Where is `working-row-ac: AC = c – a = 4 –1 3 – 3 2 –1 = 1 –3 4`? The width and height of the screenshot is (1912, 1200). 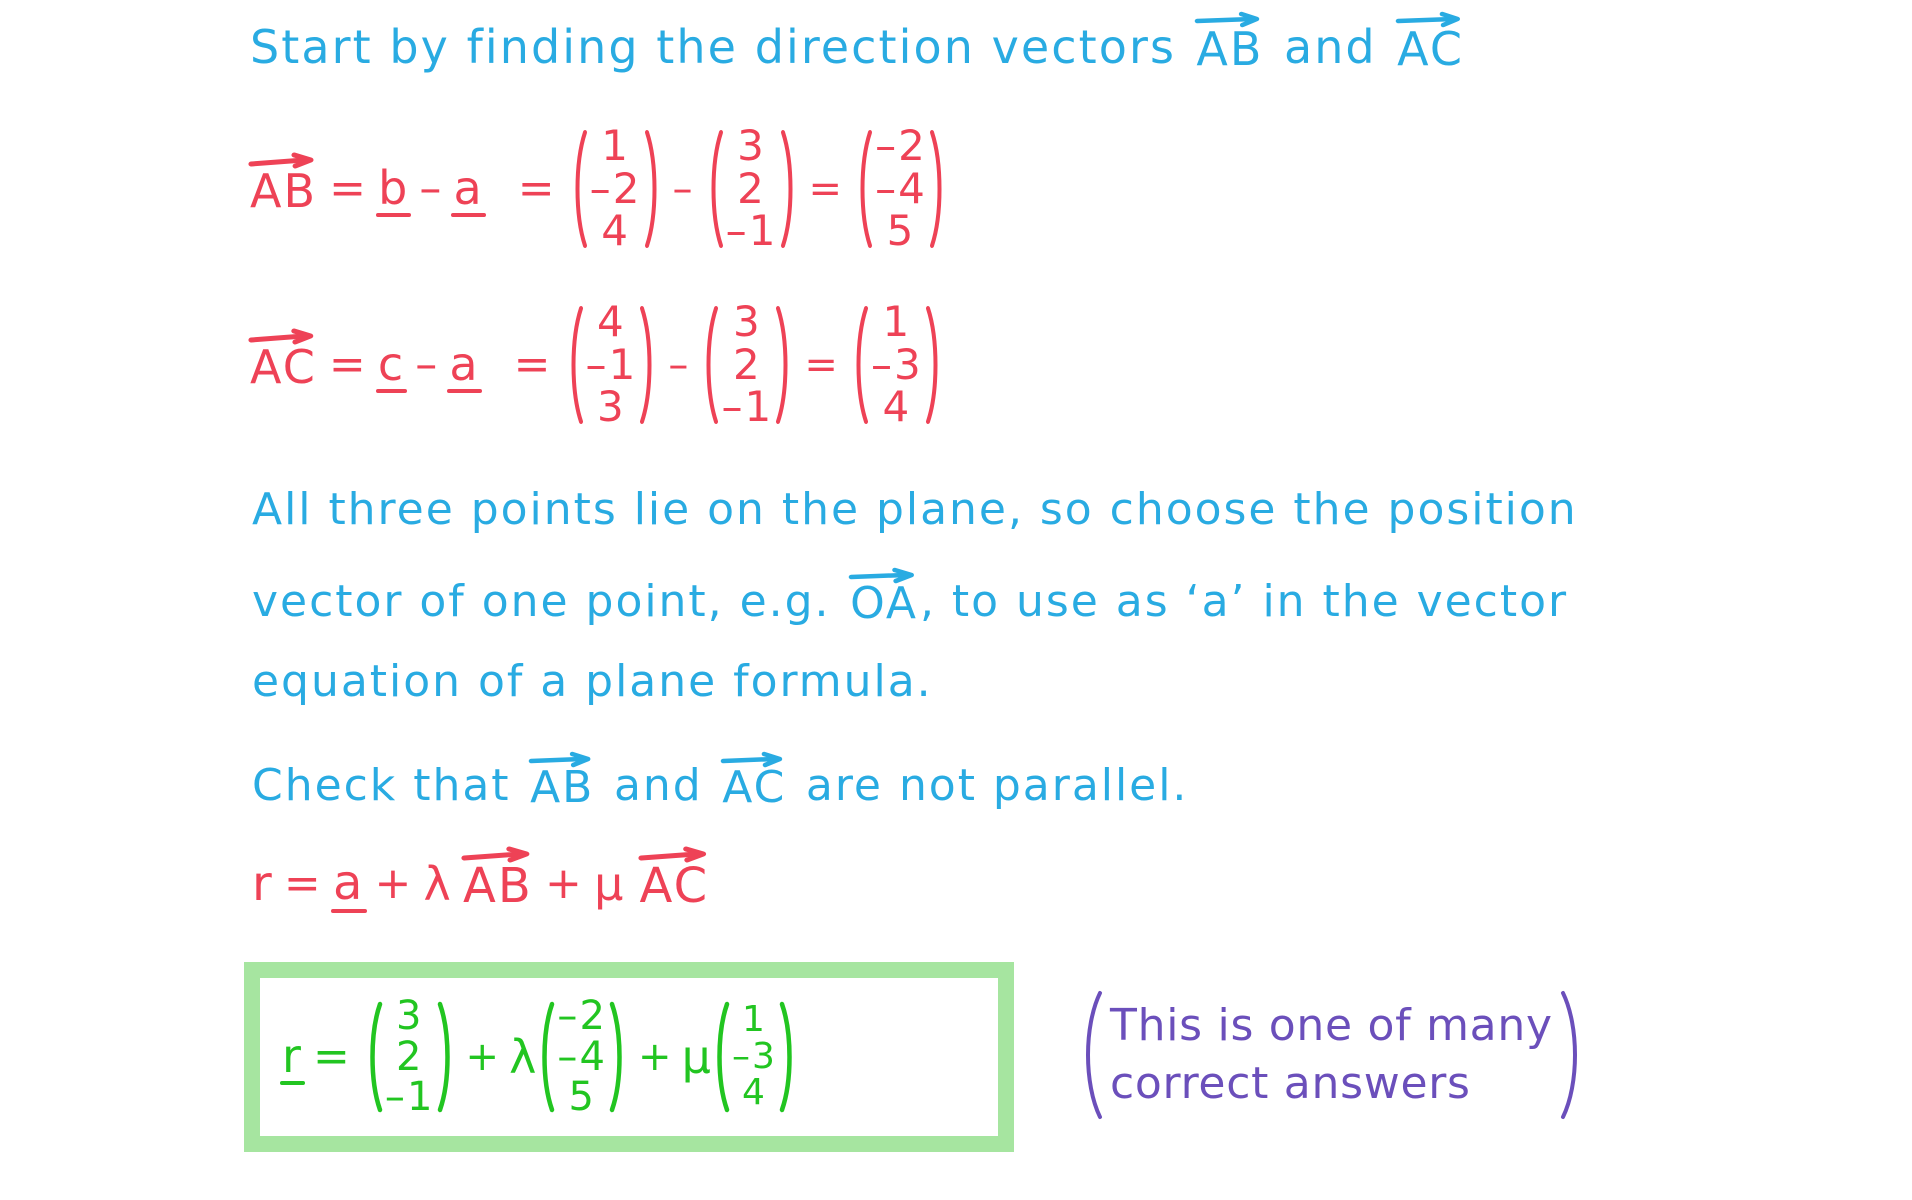 working-row-ac: AC = c – a = 4 –1 3 – 3 2 –1 = 1 –3 4 is located at coordinates (597, 364).